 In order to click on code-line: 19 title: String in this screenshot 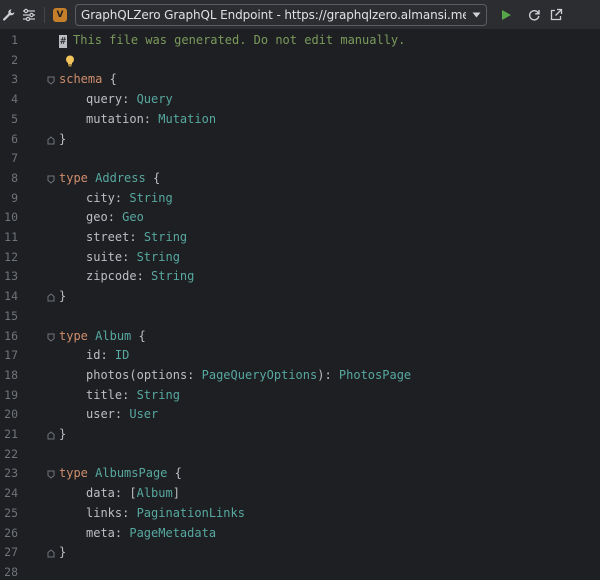, I will do `click(300, 396)`.